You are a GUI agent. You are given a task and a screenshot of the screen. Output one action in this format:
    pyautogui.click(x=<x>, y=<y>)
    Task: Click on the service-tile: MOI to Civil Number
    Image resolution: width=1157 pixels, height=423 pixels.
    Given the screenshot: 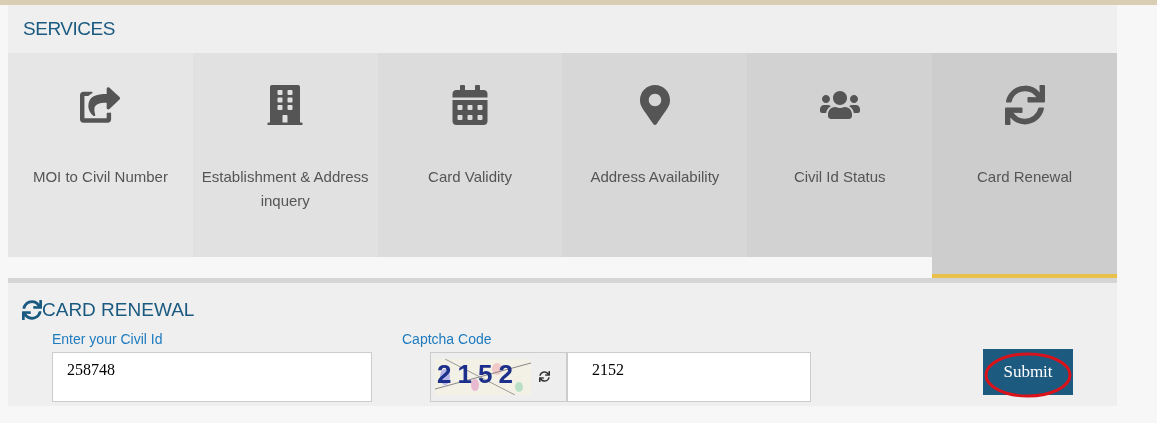 What is the action you would take?
    pyautogui.click(x=100, y=155)
    